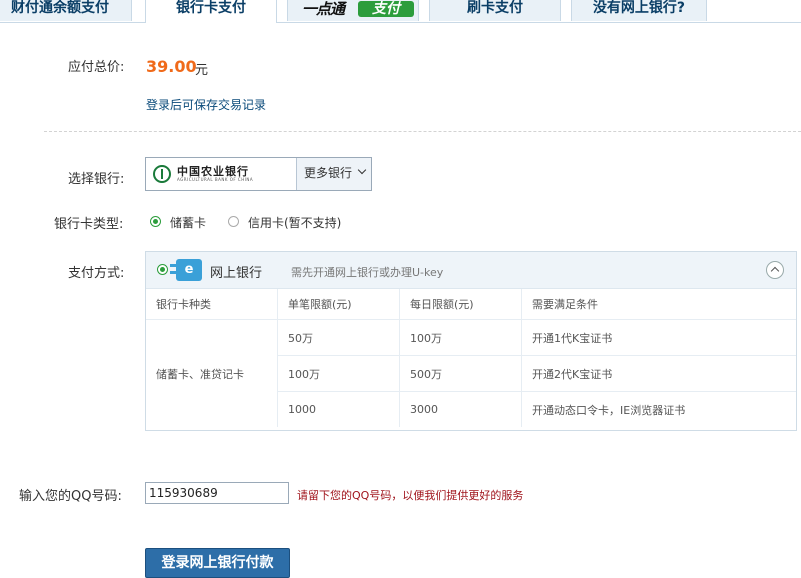  What do you see at coordinates (89, 224) in the screenshot?
I see `card-type-label: 银行卡类型:` at bounding box center [89, 224].